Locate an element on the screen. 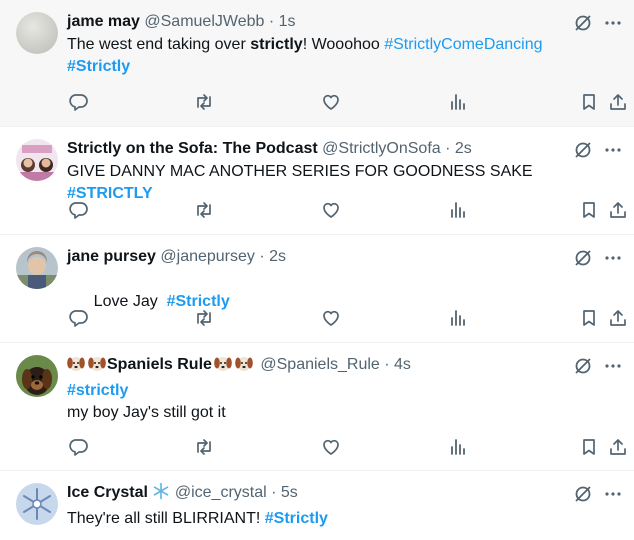  display-name: jane pursey is located at coordinates (111, 256).